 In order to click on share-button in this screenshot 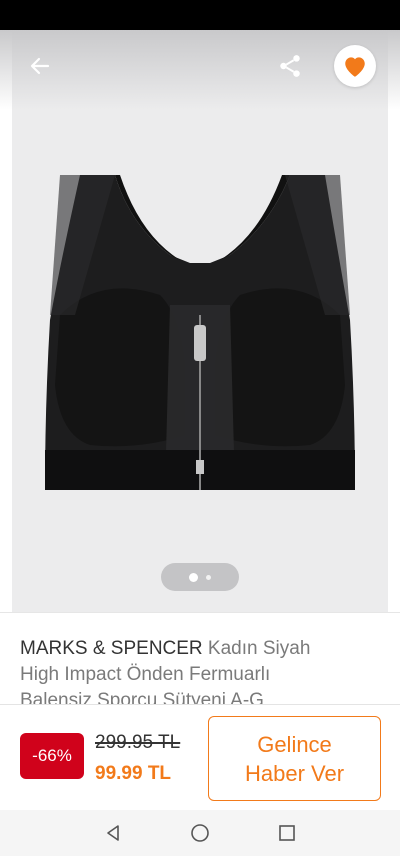, I will do `click(290, 66)`.